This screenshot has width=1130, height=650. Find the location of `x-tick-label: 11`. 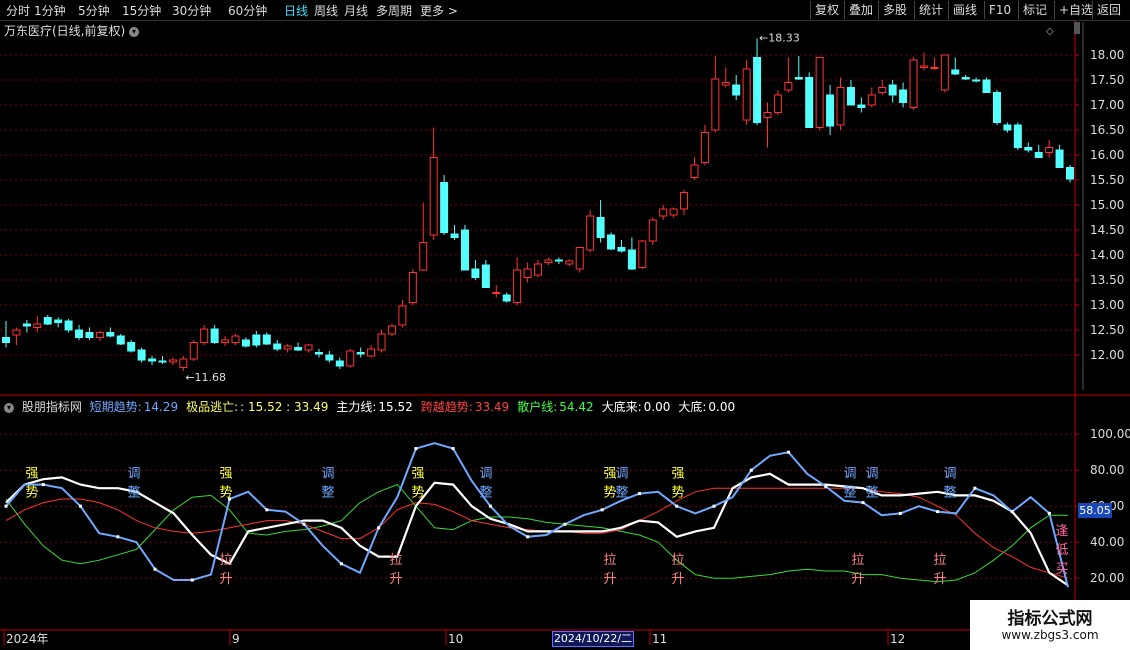

x-tick-label: 11 is located at coordinates (659, 639).